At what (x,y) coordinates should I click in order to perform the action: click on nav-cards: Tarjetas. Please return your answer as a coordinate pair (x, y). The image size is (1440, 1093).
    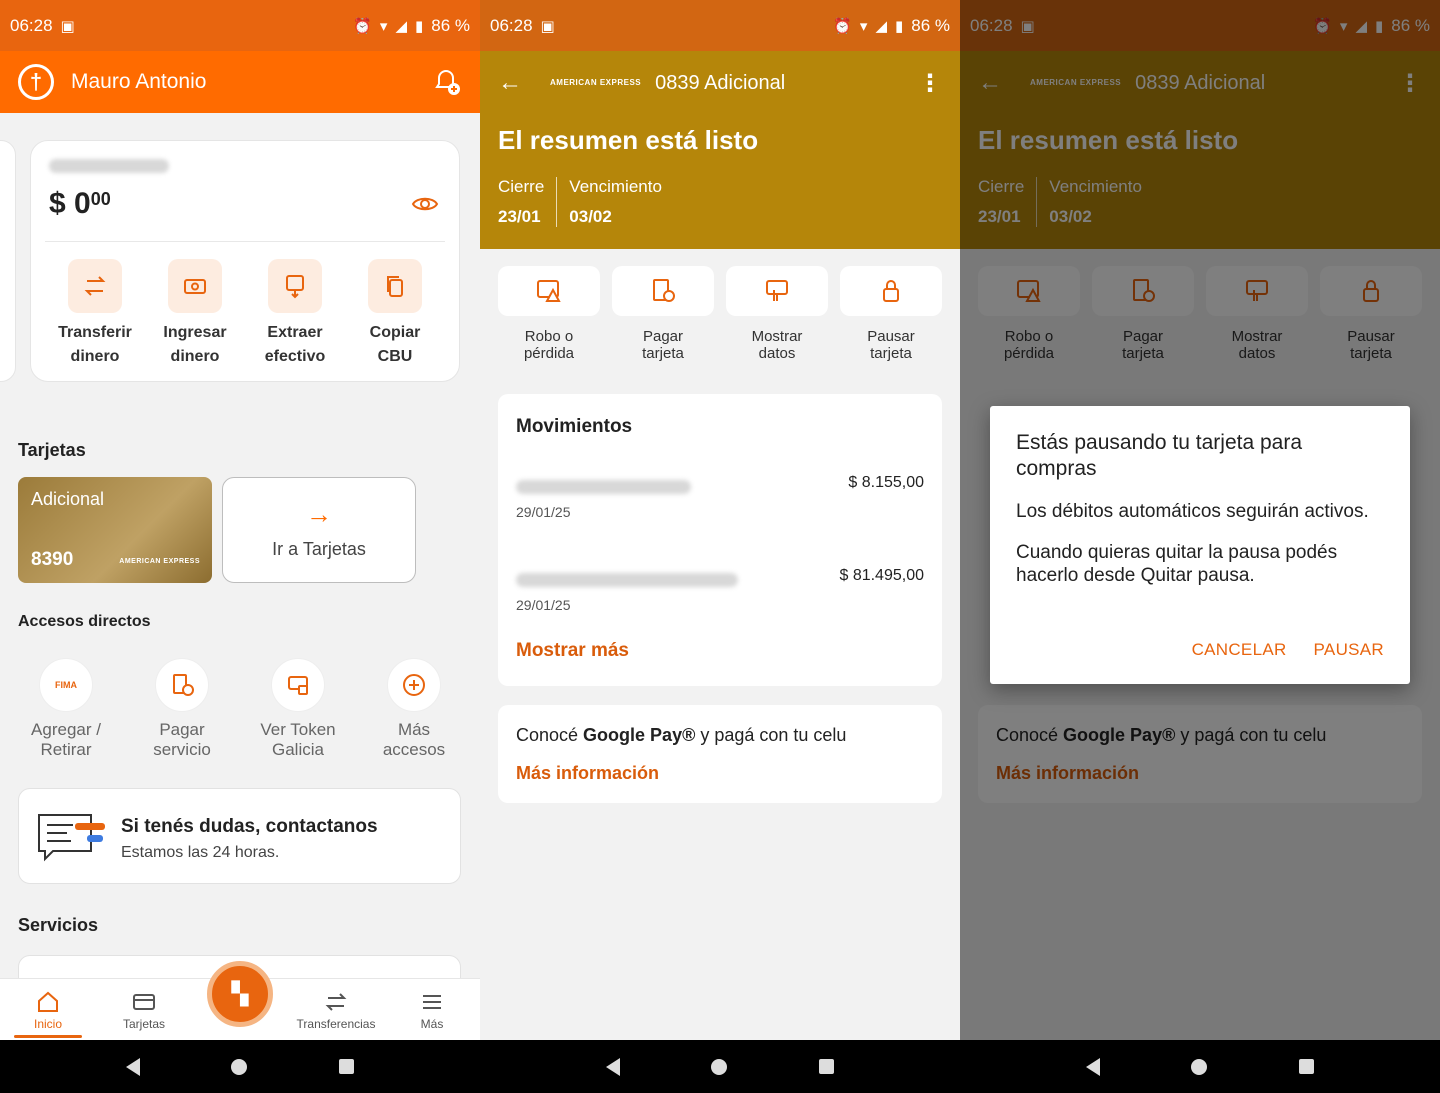
    Looking at the image, I should click on (144, 1009).